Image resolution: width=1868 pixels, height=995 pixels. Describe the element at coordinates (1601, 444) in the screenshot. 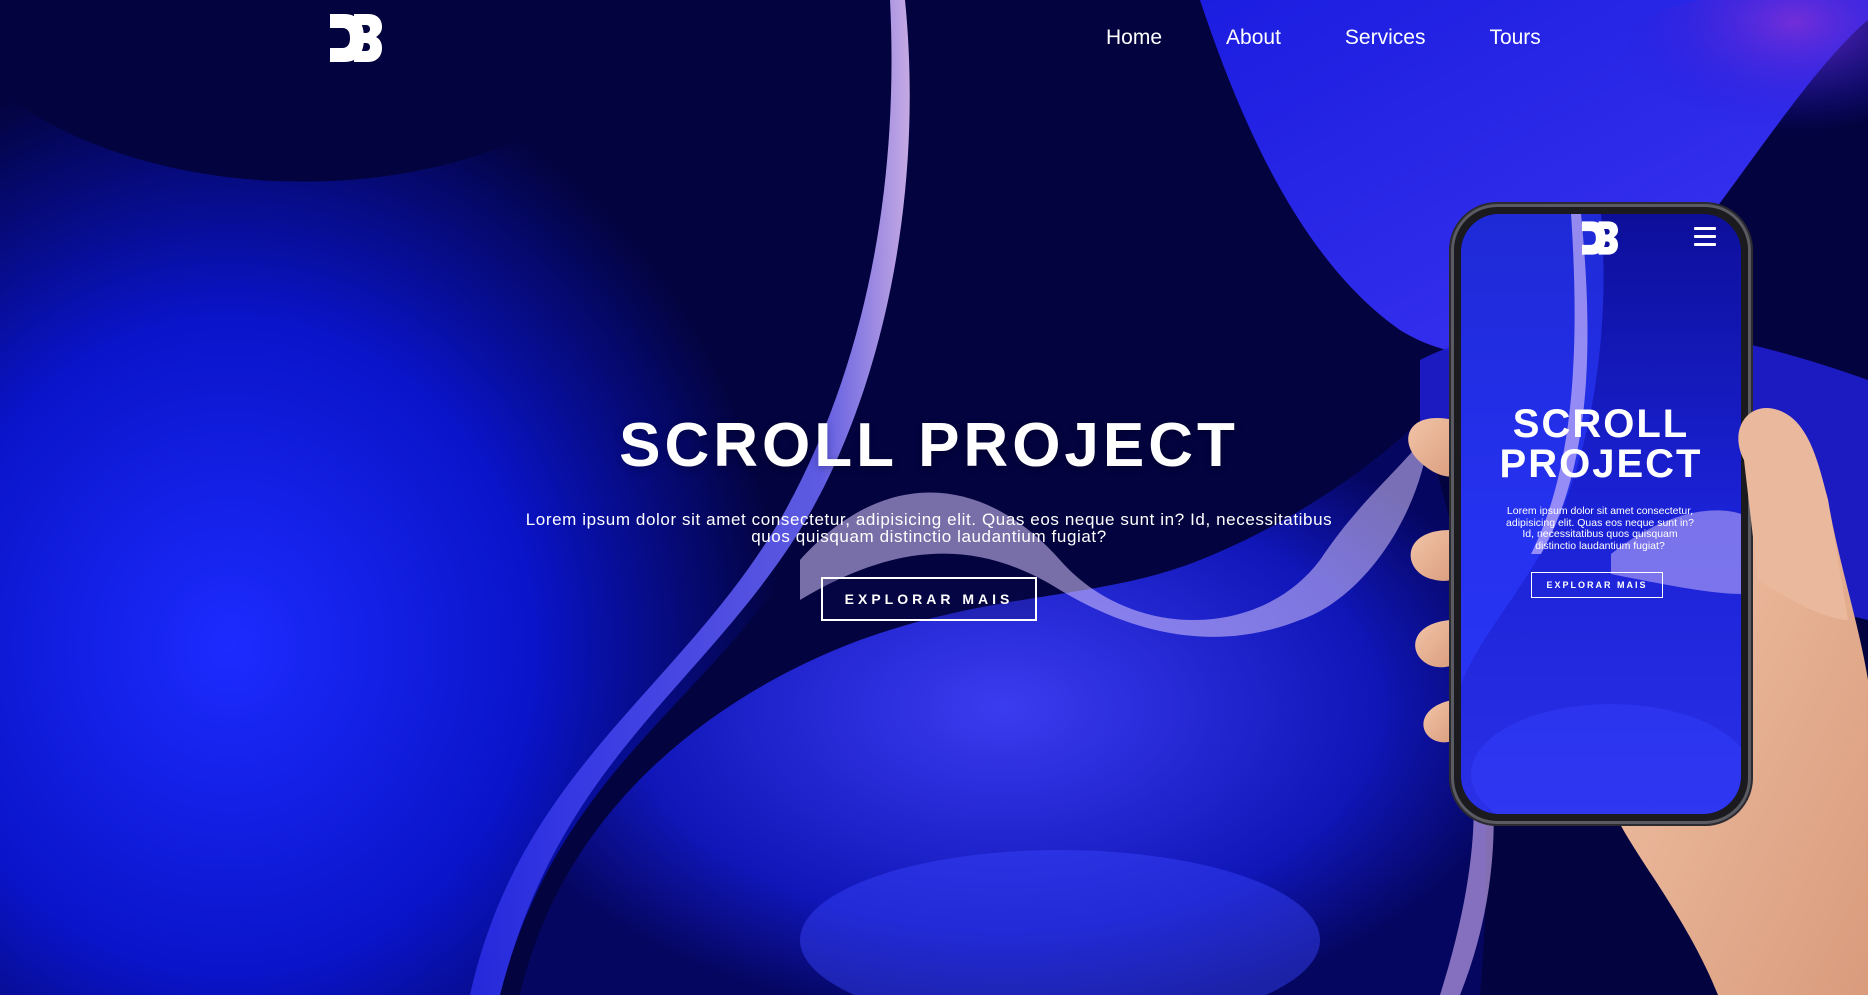

I see `mobile-hero-title: SCROLL PROJECT` at that location.